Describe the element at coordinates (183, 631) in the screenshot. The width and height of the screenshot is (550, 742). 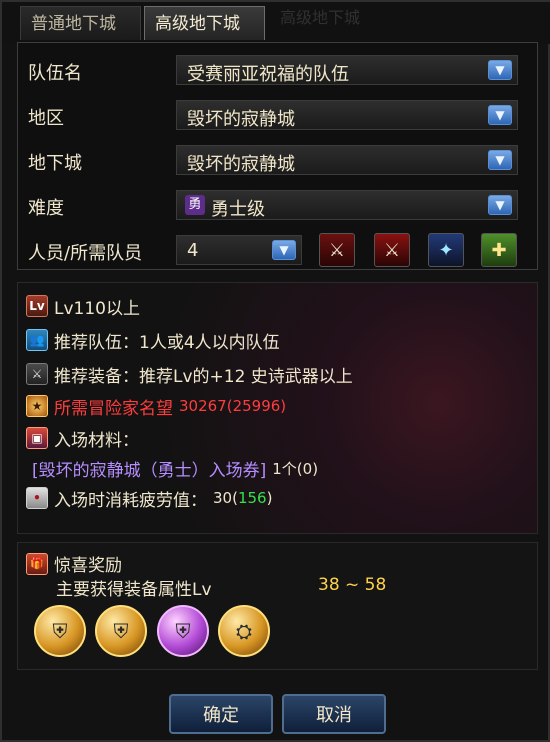
I see `epic-armor-reward-icon: ⛨` at that location.